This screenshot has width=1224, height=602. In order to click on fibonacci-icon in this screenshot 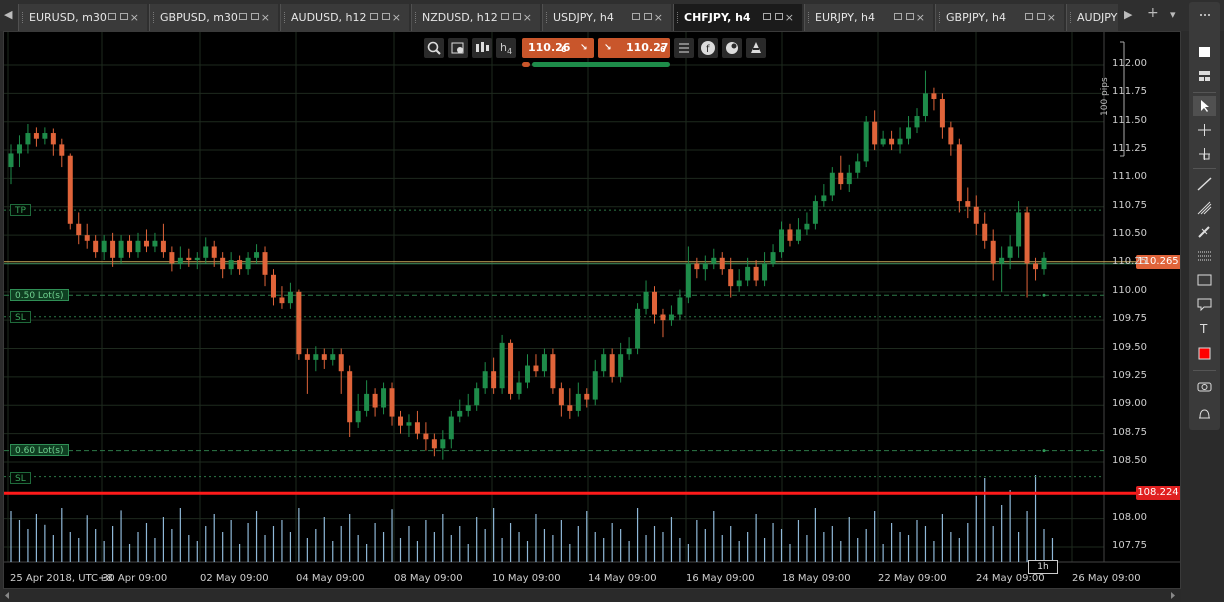, I will do `click(1204, 208)`.